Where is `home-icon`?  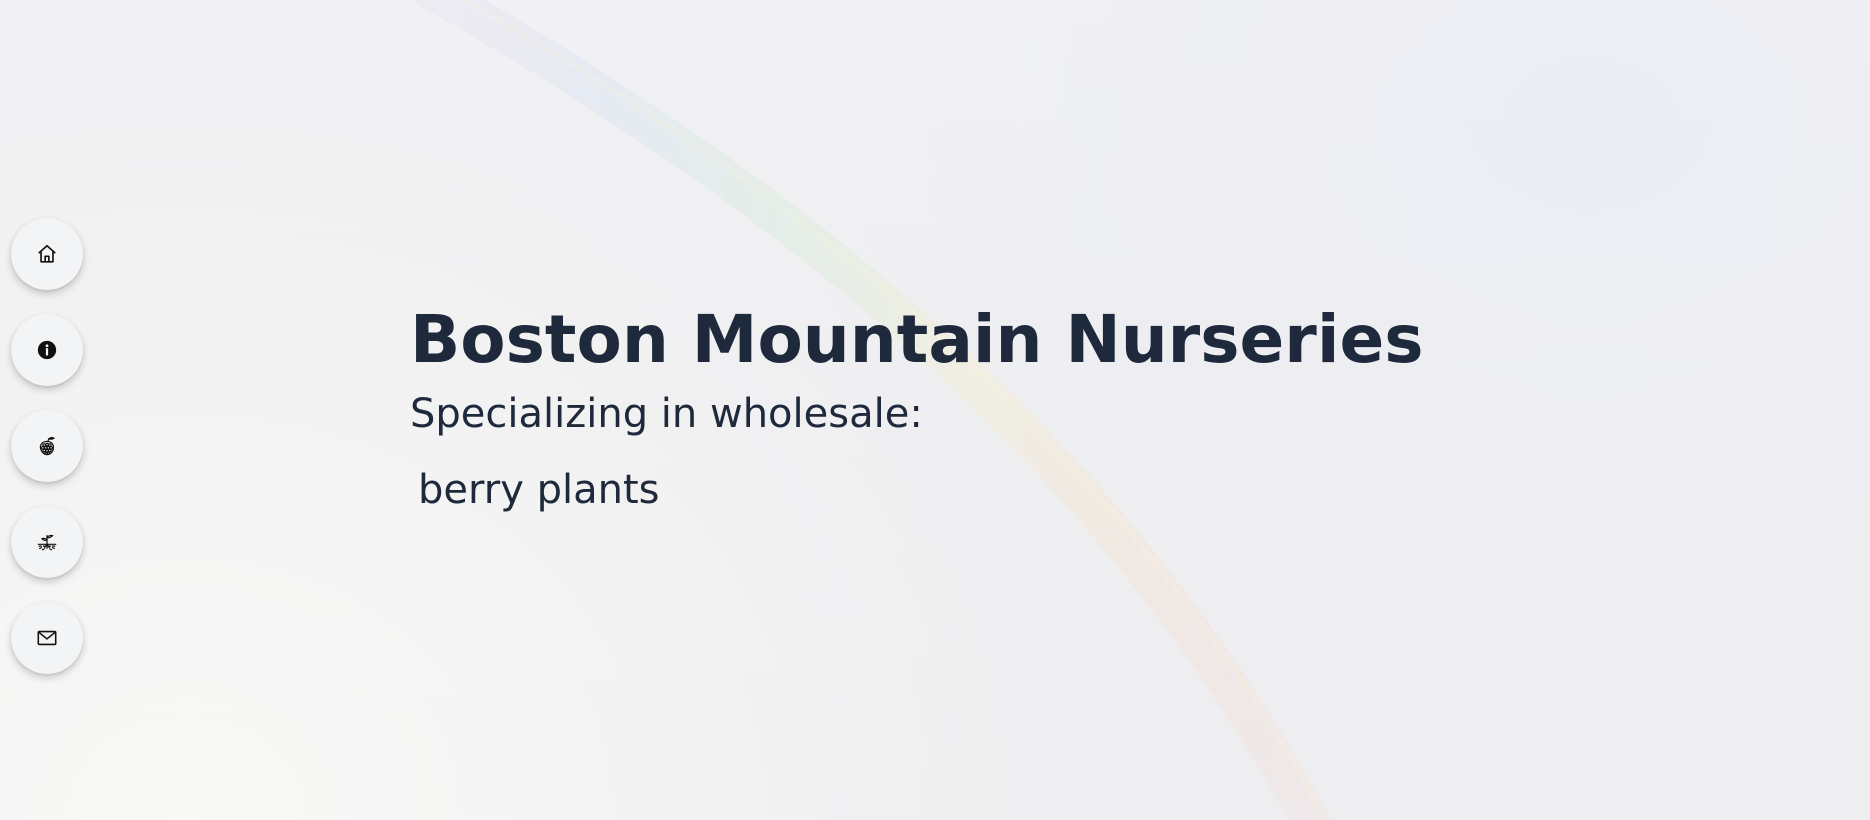 home-icon is located at coordinates (47, 253).